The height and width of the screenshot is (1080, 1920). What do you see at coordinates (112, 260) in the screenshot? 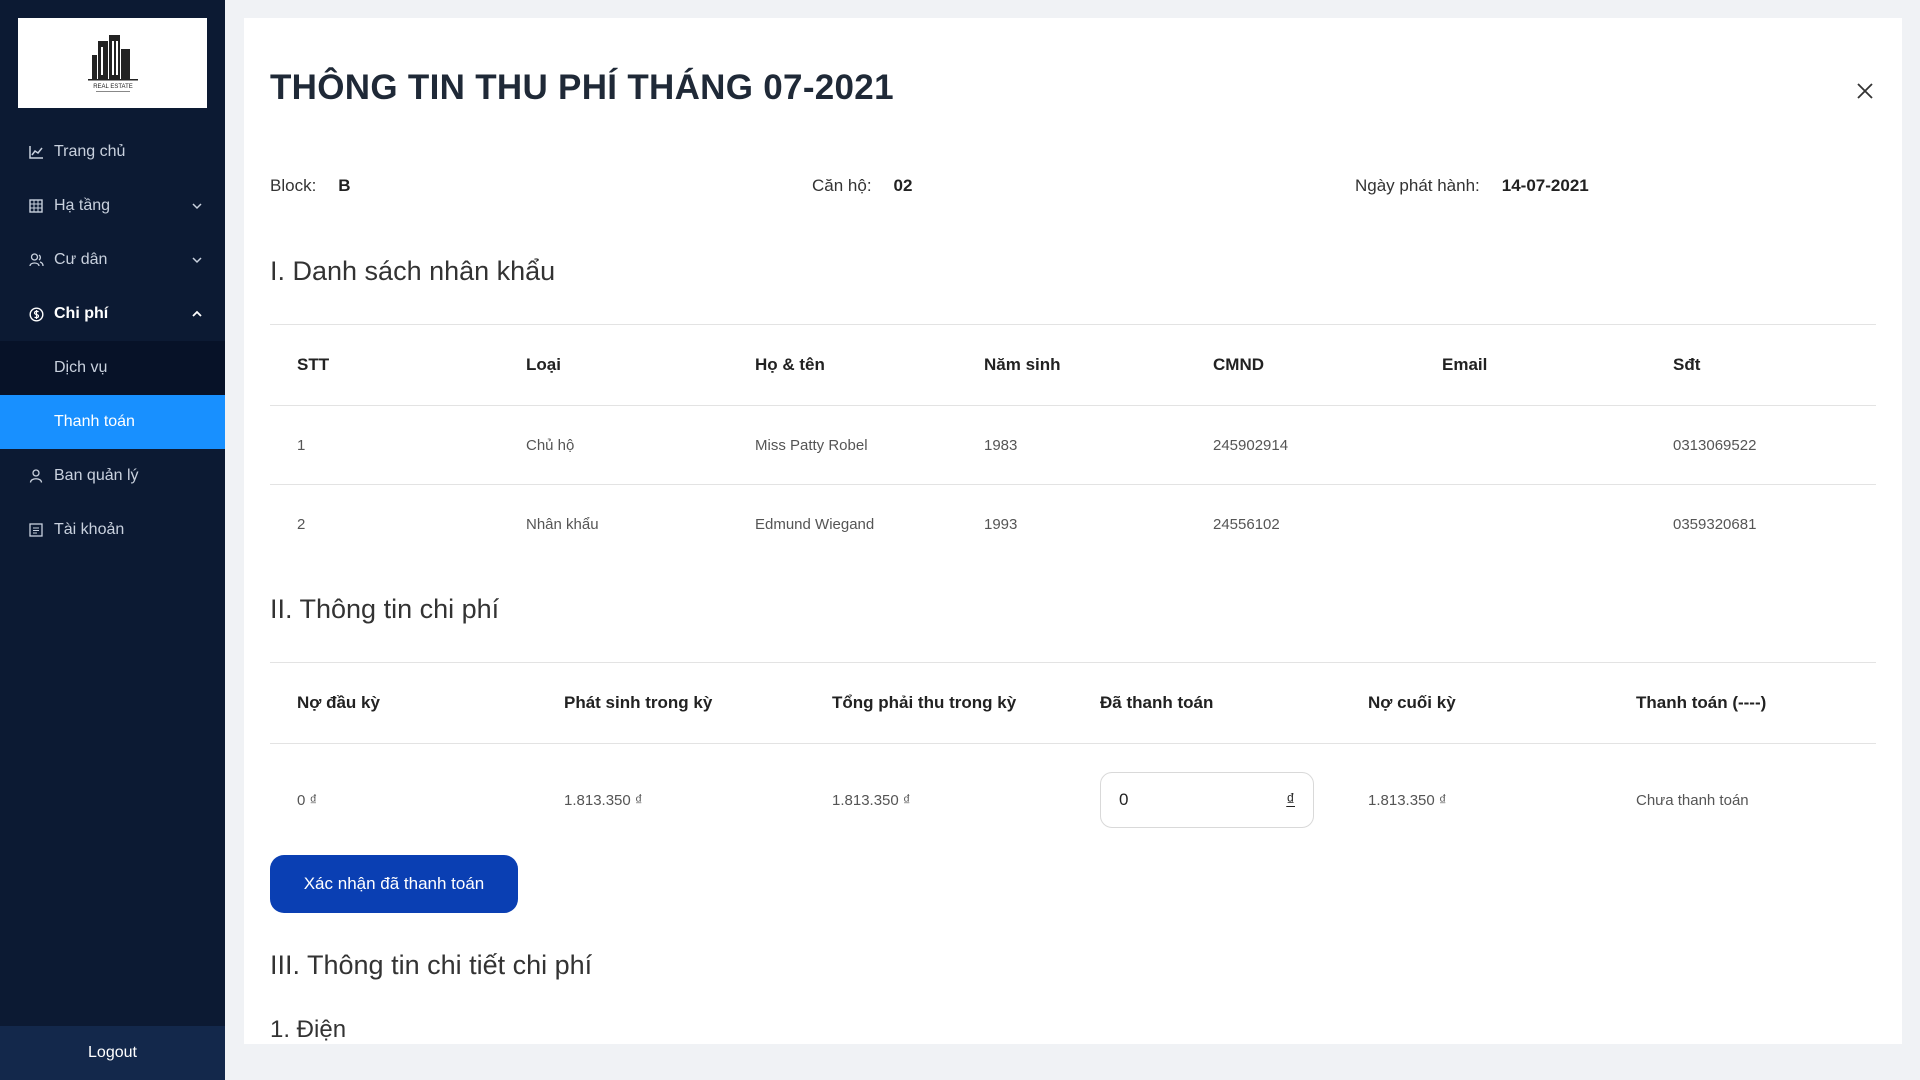
I see `sidebar-item-residents: Cư dân` at bounding box center [112, 260].